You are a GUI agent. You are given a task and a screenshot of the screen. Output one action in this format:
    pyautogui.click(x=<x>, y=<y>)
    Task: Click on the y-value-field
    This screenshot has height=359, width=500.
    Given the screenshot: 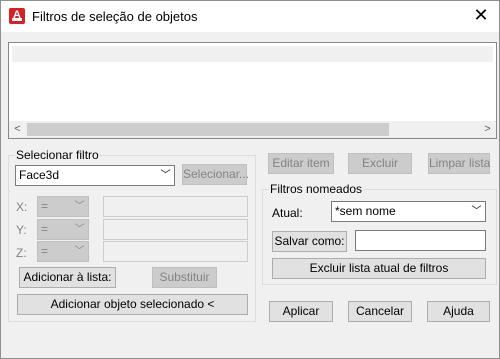 What is the action you would take?
    pyautogui.click(x=175, y=229)
    